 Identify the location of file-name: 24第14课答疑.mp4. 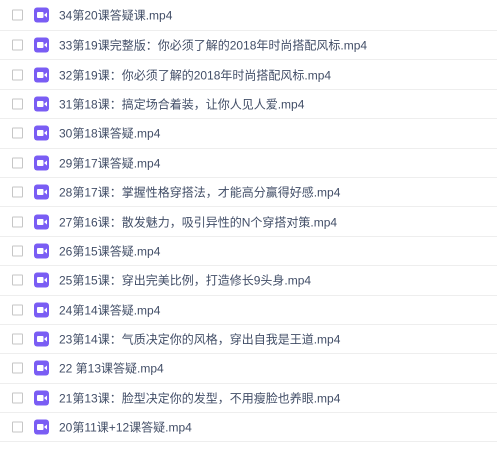
(109, 309).